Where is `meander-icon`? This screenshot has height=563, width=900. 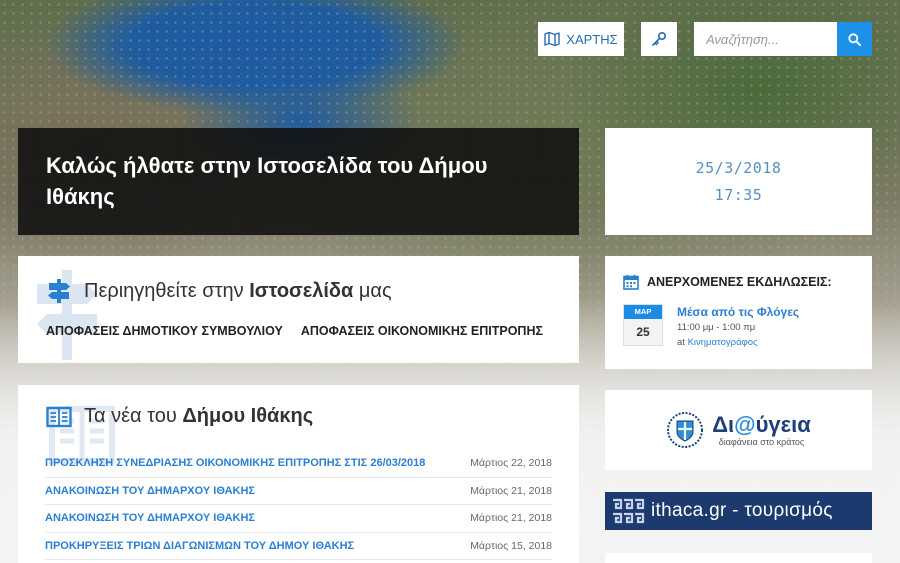
meander-icon is located at coordinates (629, 511).